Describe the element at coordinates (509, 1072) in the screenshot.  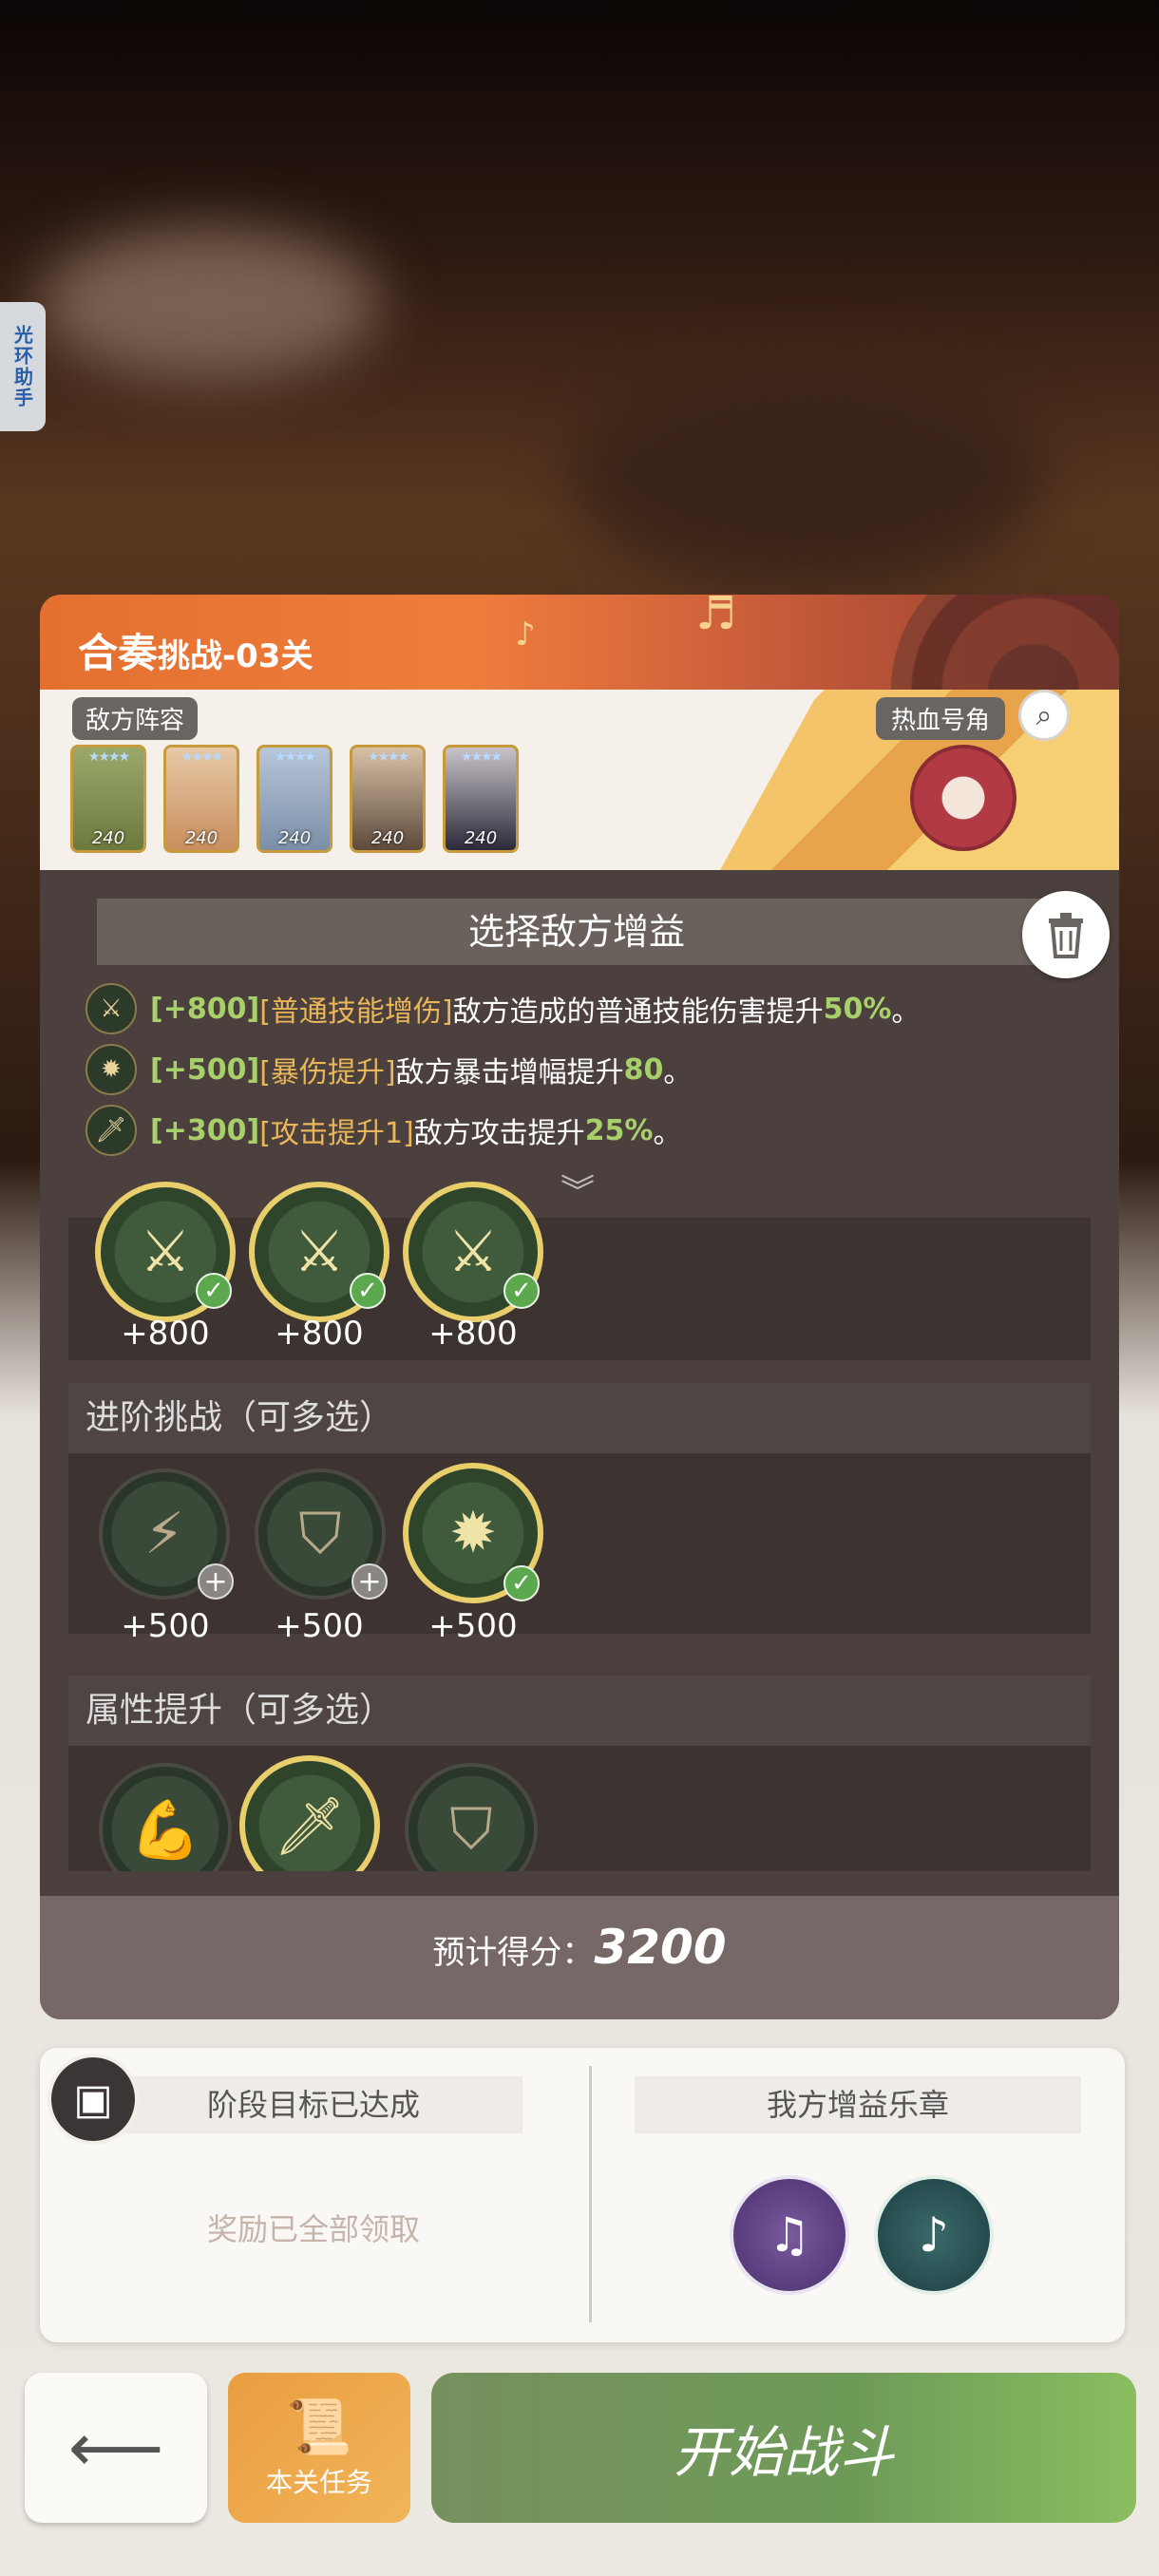
I see `buff-desc: 敌方暴击增幅提升` at that location.